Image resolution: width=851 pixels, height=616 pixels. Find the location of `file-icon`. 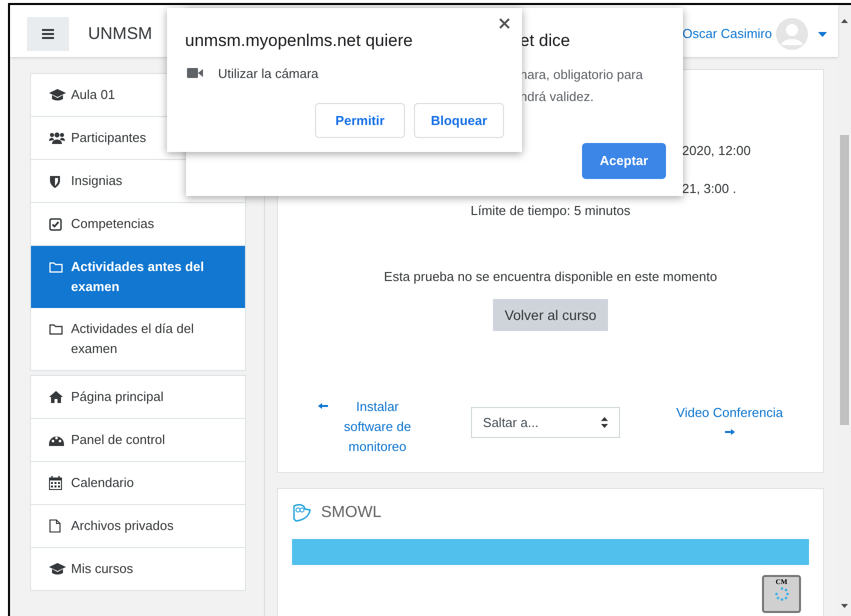

file-icon is located at coordinates (55, 526).